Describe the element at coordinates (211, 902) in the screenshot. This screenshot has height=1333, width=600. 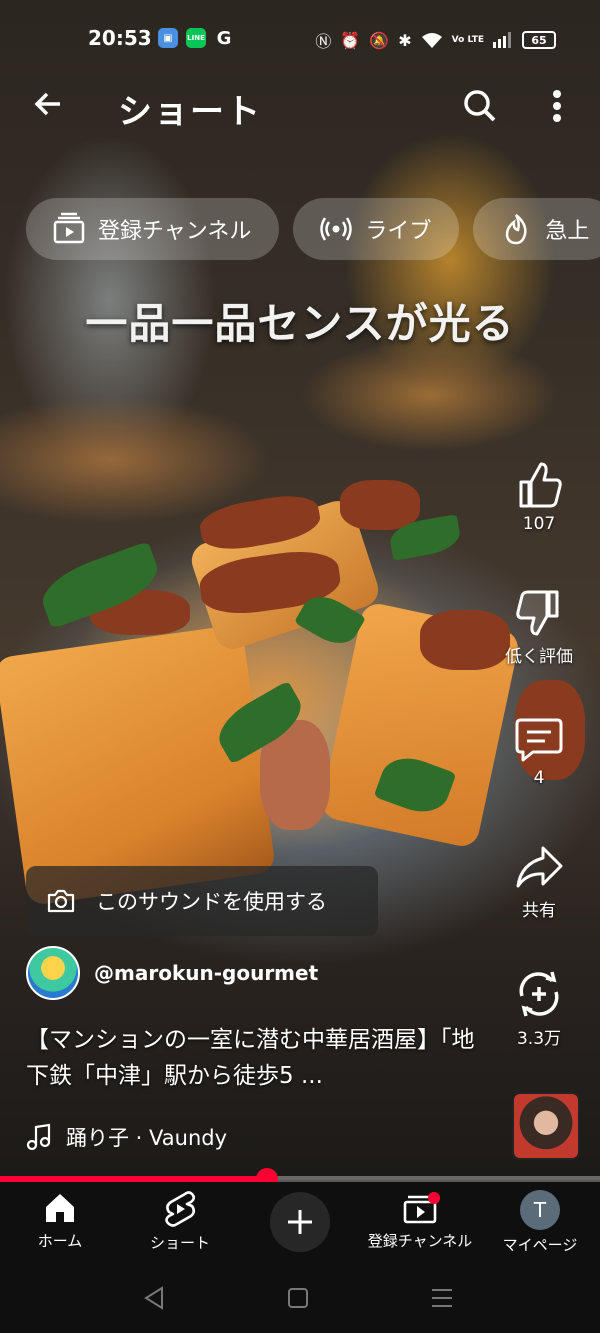
I see `use-sound-label: このサウンドを使用する` at that location.